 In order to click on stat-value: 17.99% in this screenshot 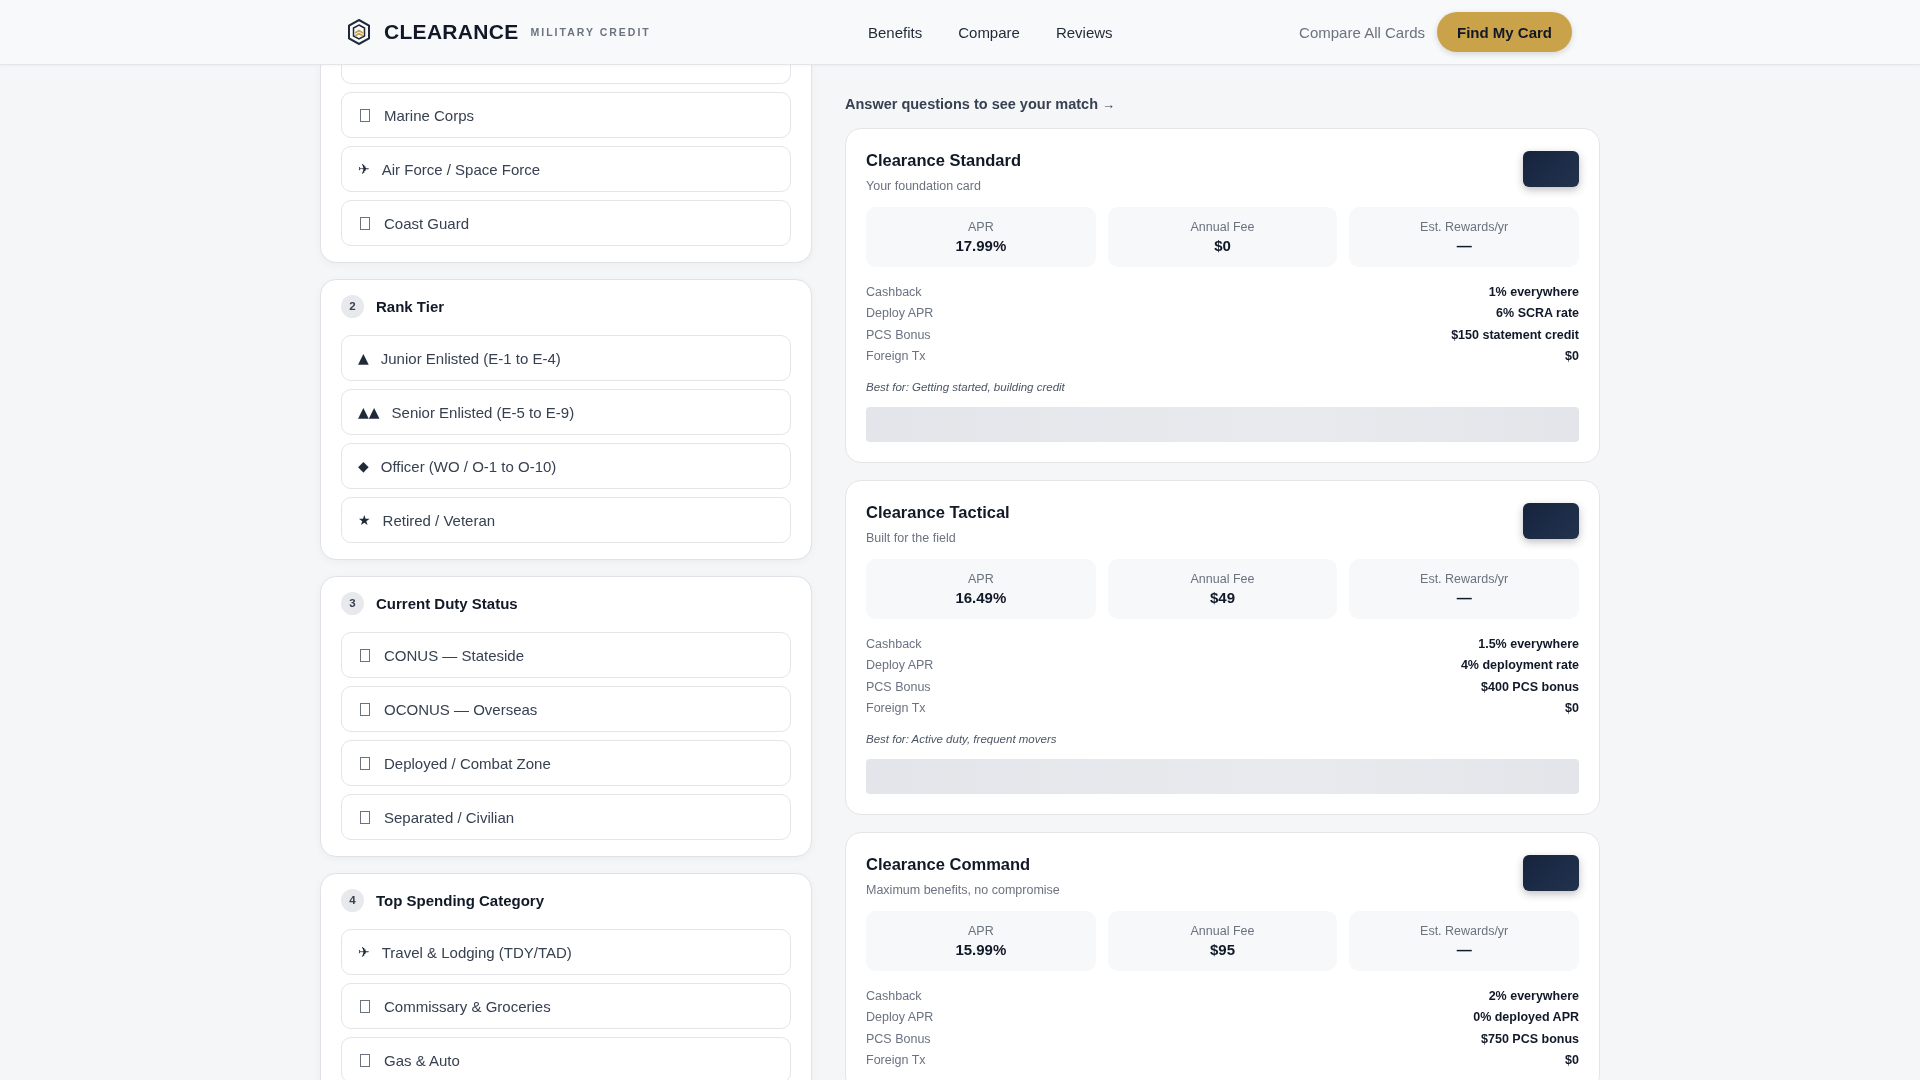, I will do `click(981, 245)`.